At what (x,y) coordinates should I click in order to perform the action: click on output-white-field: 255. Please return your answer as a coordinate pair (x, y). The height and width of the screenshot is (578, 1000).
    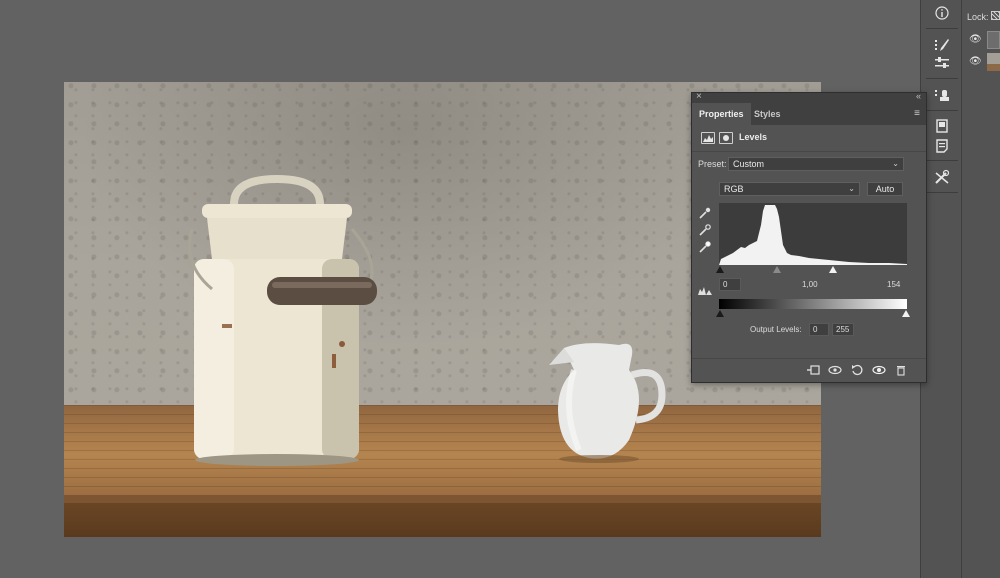
    Looking at the image, I should click on (843, 329).